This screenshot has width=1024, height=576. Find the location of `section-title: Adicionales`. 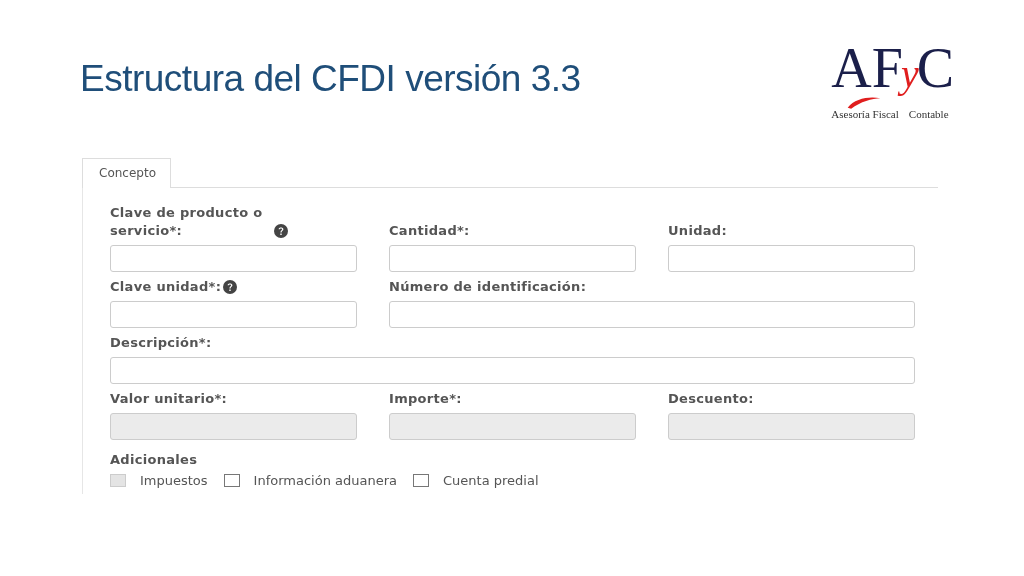

section-title: Adicionales is located at coordinates (154, 459).